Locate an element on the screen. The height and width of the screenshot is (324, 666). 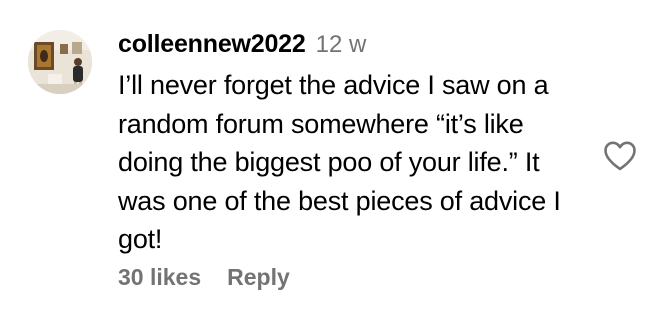
likes-count: 30 likes is located at coordinates (159, 277).